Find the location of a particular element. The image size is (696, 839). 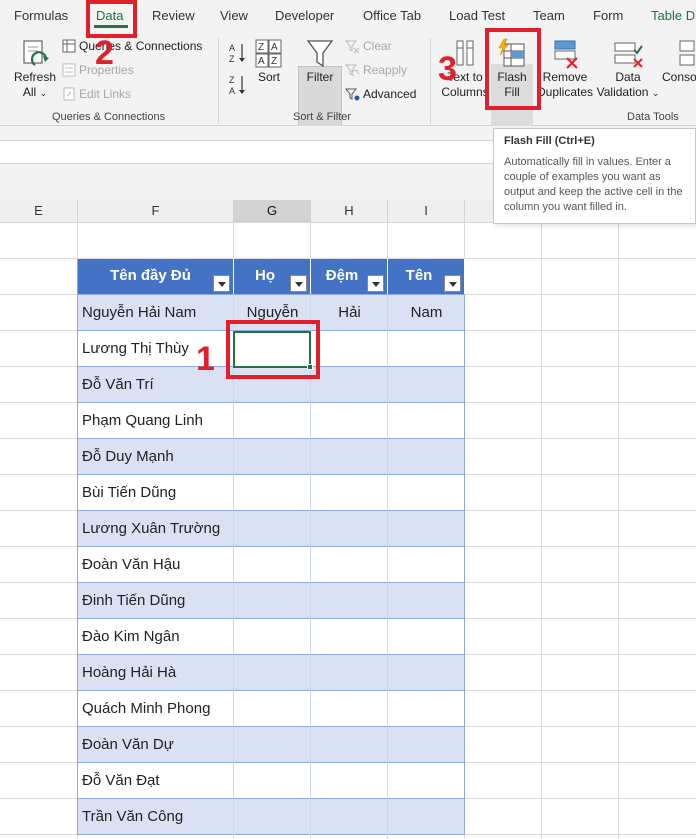

column-header-h: H is located at coordinates (349, 211).